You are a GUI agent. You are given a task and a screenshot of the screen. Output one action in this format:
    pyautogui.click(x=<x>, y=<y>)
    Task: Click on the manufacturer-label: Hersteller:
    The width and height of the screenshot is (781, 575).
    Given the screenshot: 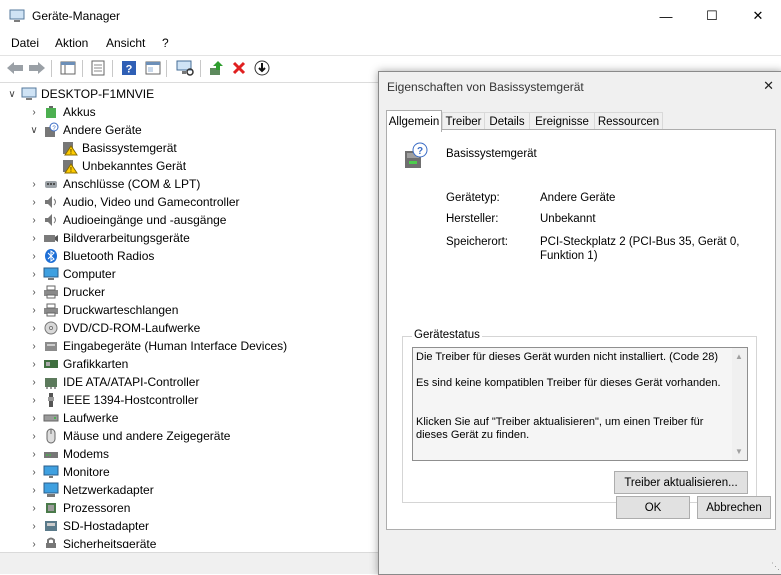 What is the action you would take?
    pyautogui.click(x=472, y=219)
    